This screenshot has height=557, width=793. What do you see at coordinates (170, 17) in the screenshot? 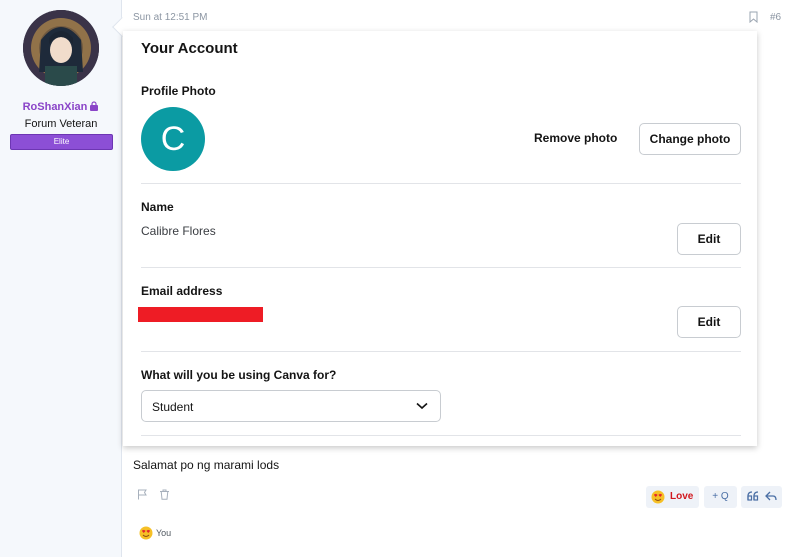
I see `post-date: Sun at 12:51 PM` at bounding box center [170, 17].